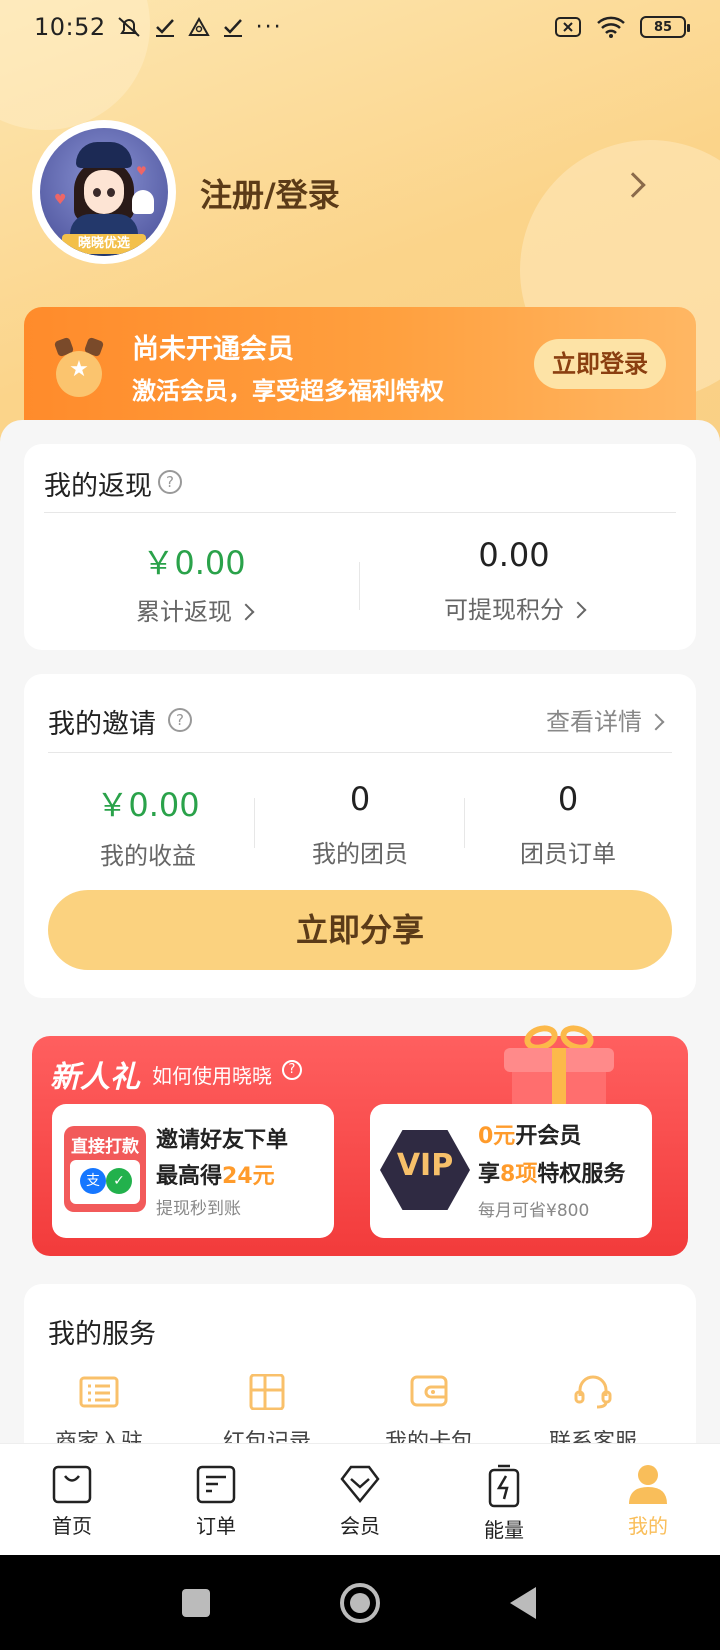 This screenshot has height=1650, width=720. I want to click on offer-max-reward: 最高得24元, so click(215, 1176).